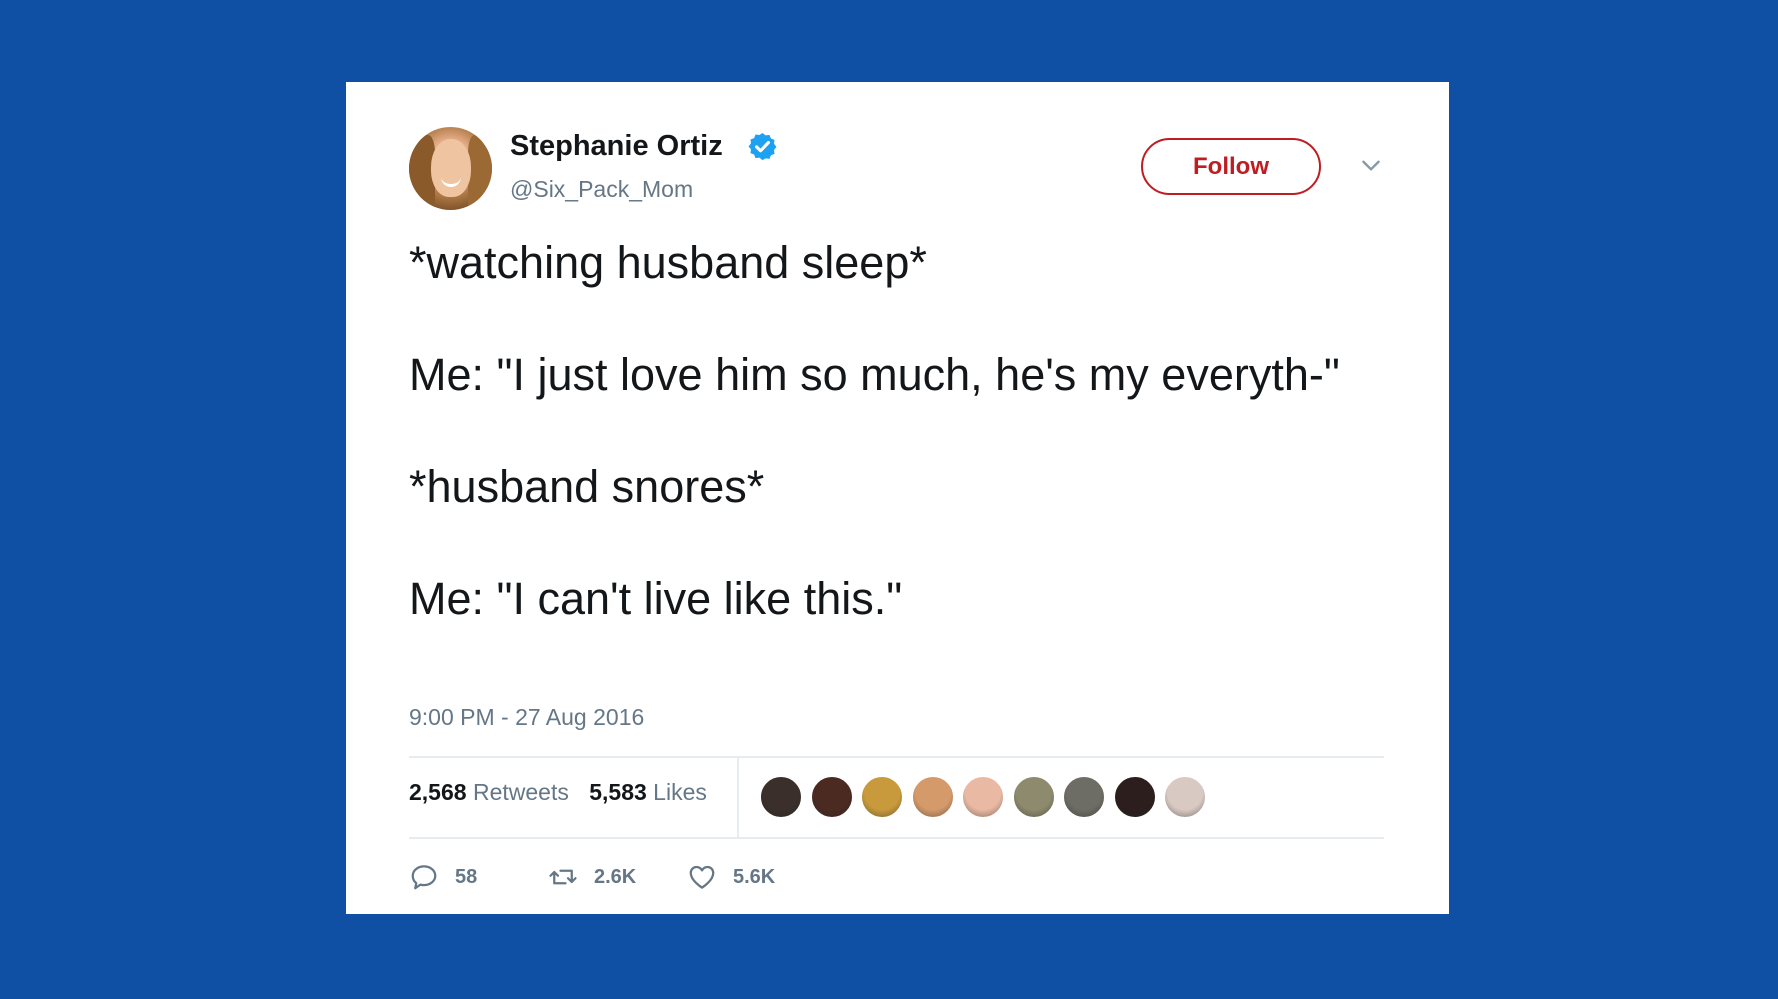 The height and width of the screenshot is (999, 1778). I want to click on verified-badge-icon, so click(762, 146).